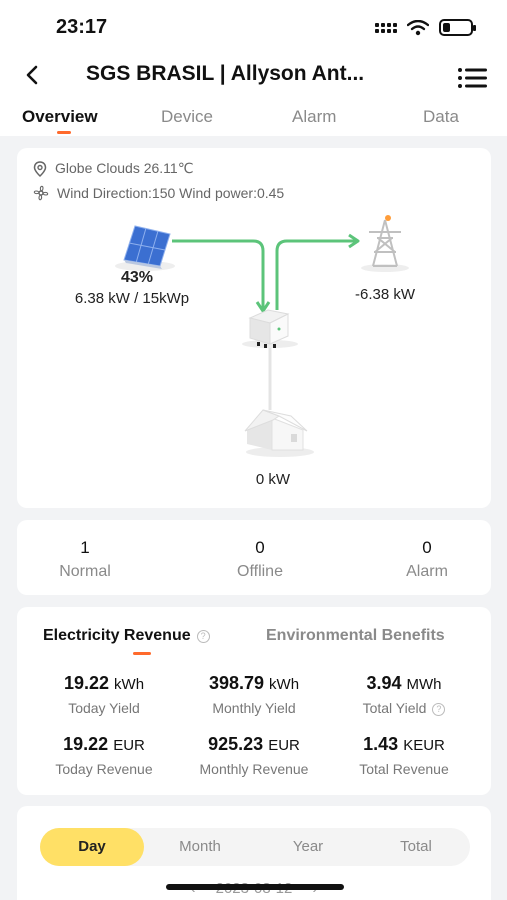  What do you see at coordinates (117, 635) in the screenshot?
I see `revenue-tab-label: Electricity Revenue` at bounding box center [117, 635].